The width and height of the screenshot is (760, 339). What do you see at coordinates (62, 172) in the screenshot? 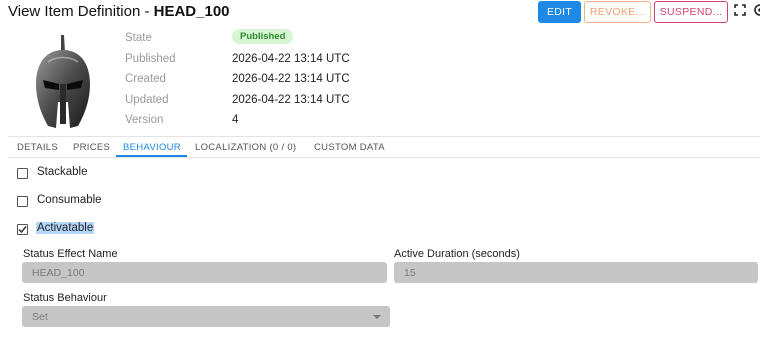
I see `stackable-label: Stackable` at bounding box center [62, 172].